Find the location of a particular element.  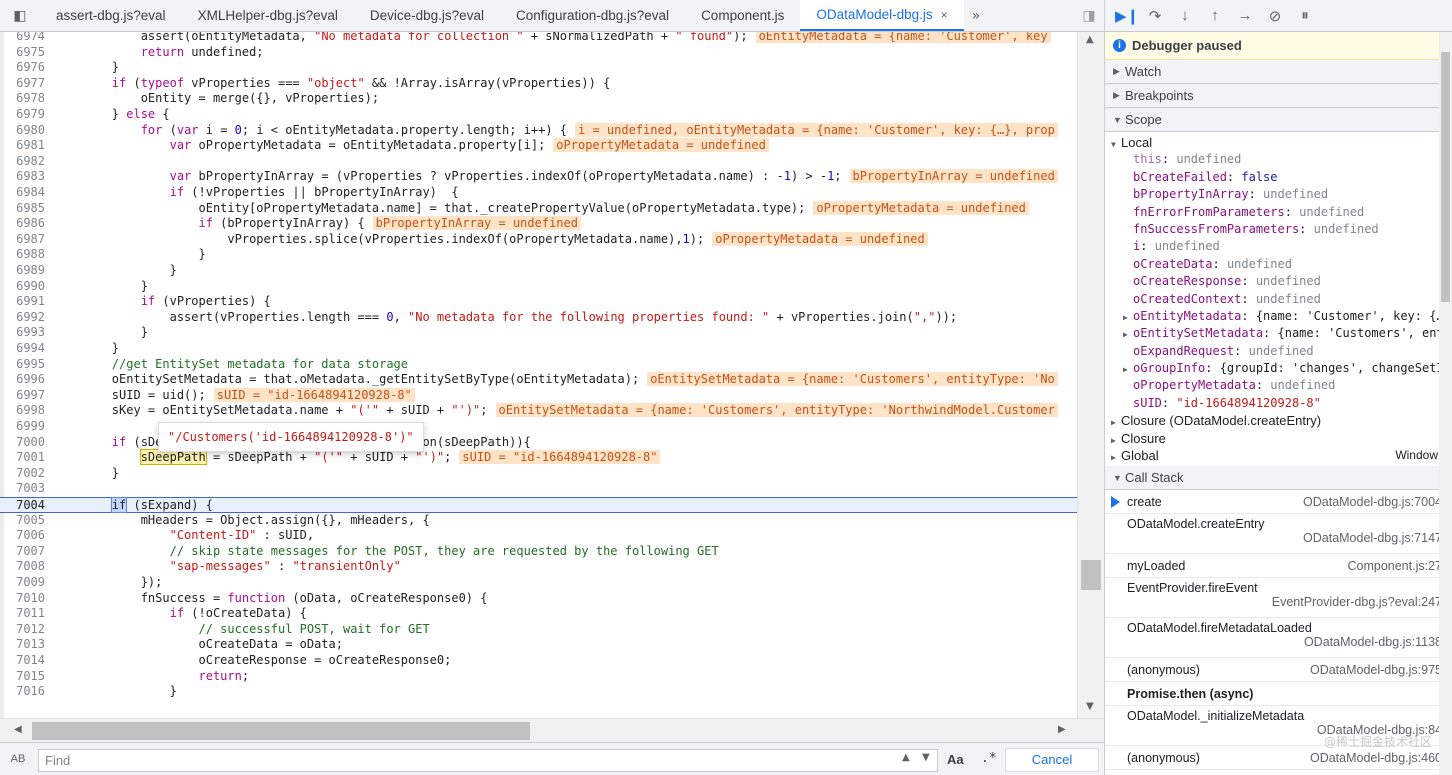

line-number: 7002 is located at coordinates (22, 474).